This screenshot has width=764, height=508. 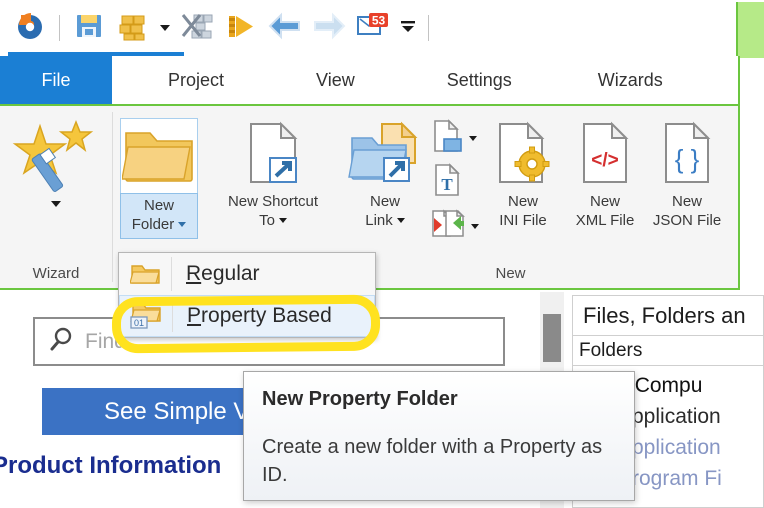 What do you see at coordinates (56, 273) in the screenshot?
I see `ribbon-group-wizard-label: Wizard` at bounding box center [56, 273].